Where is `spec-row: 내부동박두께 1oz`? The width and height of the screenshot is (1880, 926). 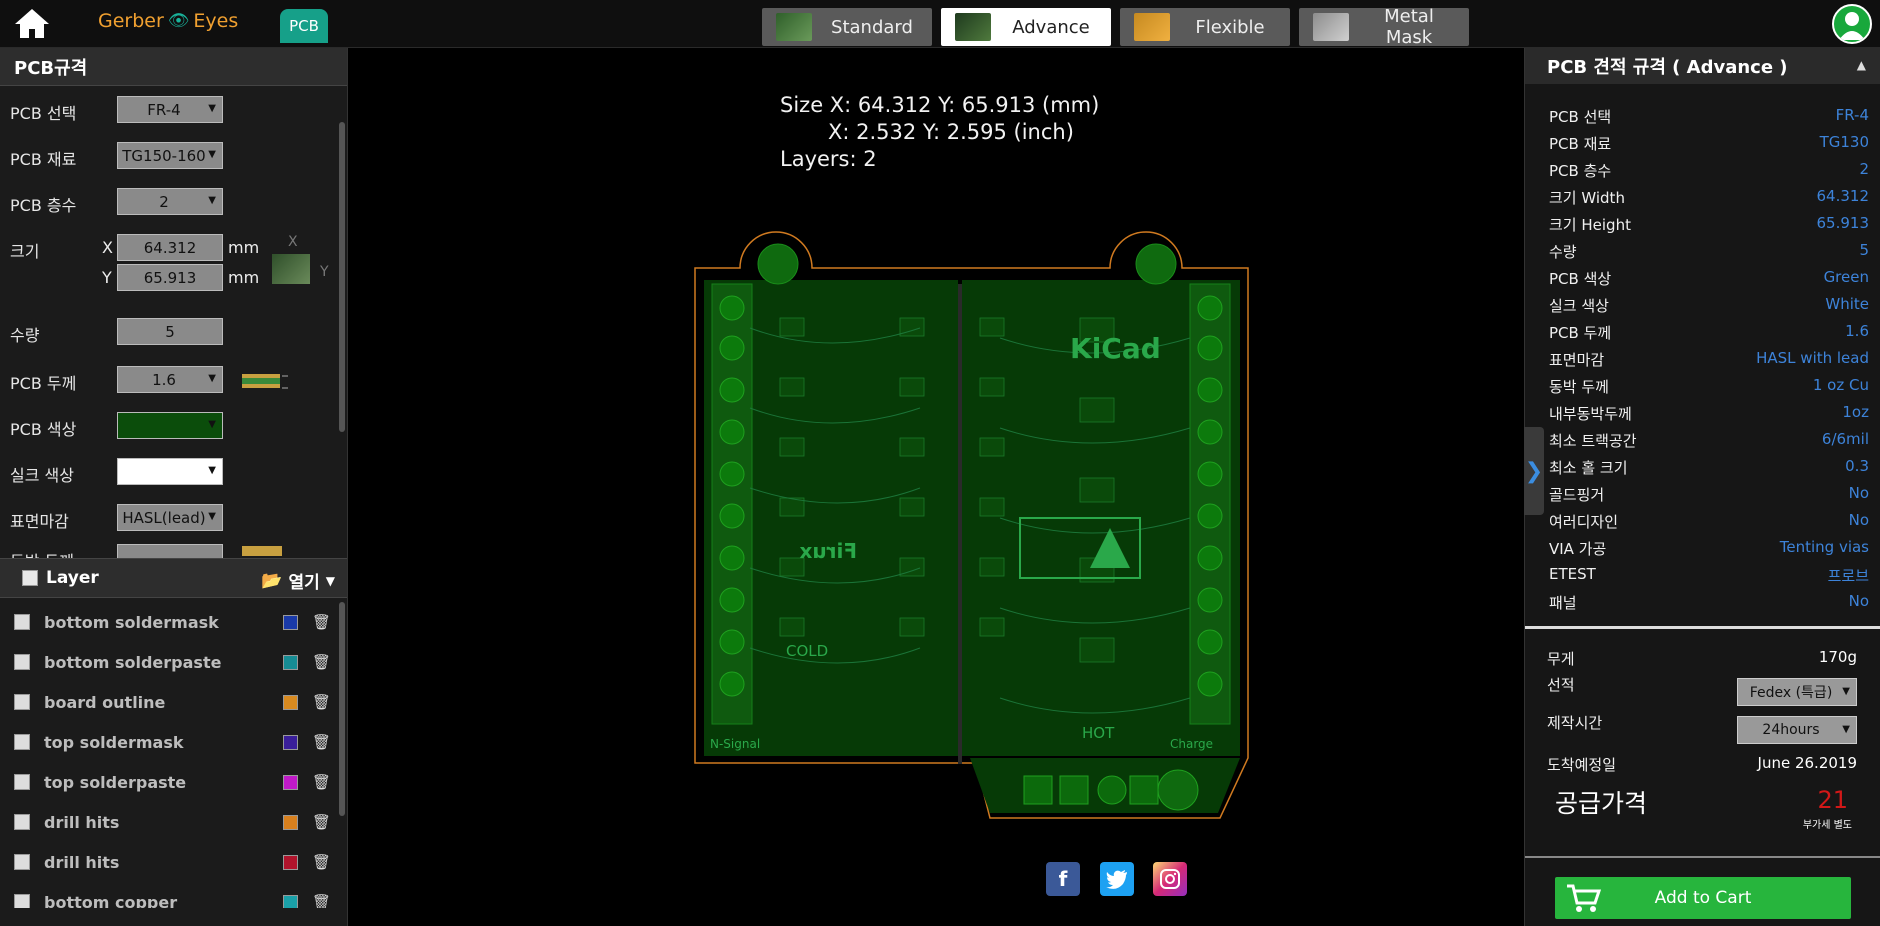 spec-row: 내부동박두께 1oz is located at coordinates (1709, 414).